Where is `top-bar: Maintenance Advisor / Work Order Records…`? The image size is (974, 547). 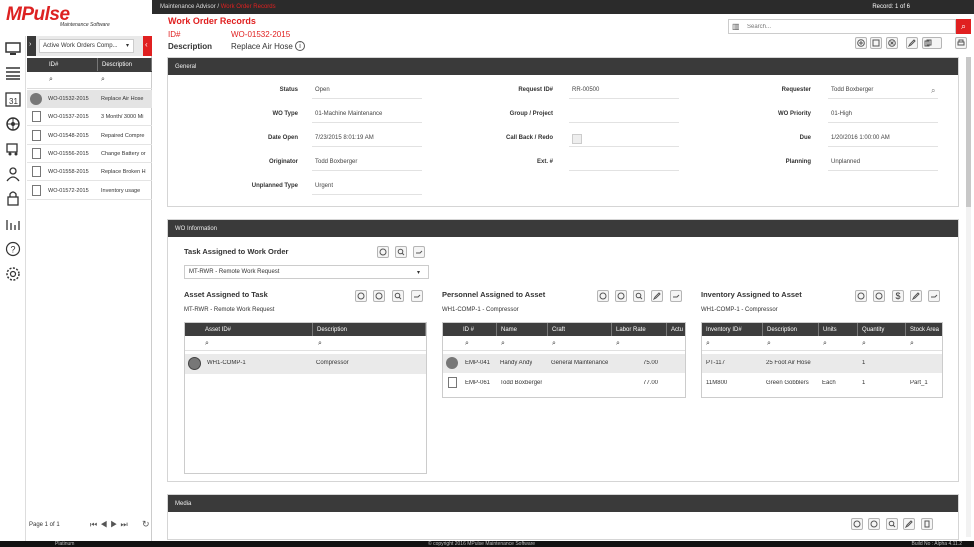
top-bar: Maintenance Advisor / Work Order Records… is located at coordinates (563, 7).